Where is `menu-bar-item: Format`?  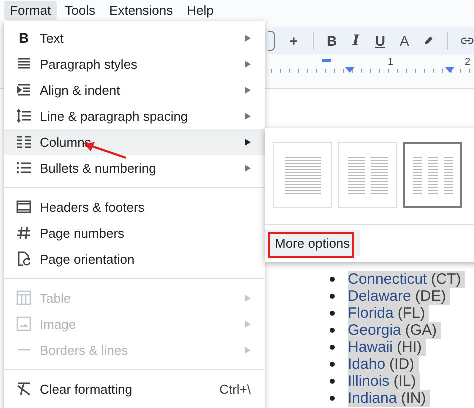
menu-bar-item: Format is located at coordinates (31, 10).